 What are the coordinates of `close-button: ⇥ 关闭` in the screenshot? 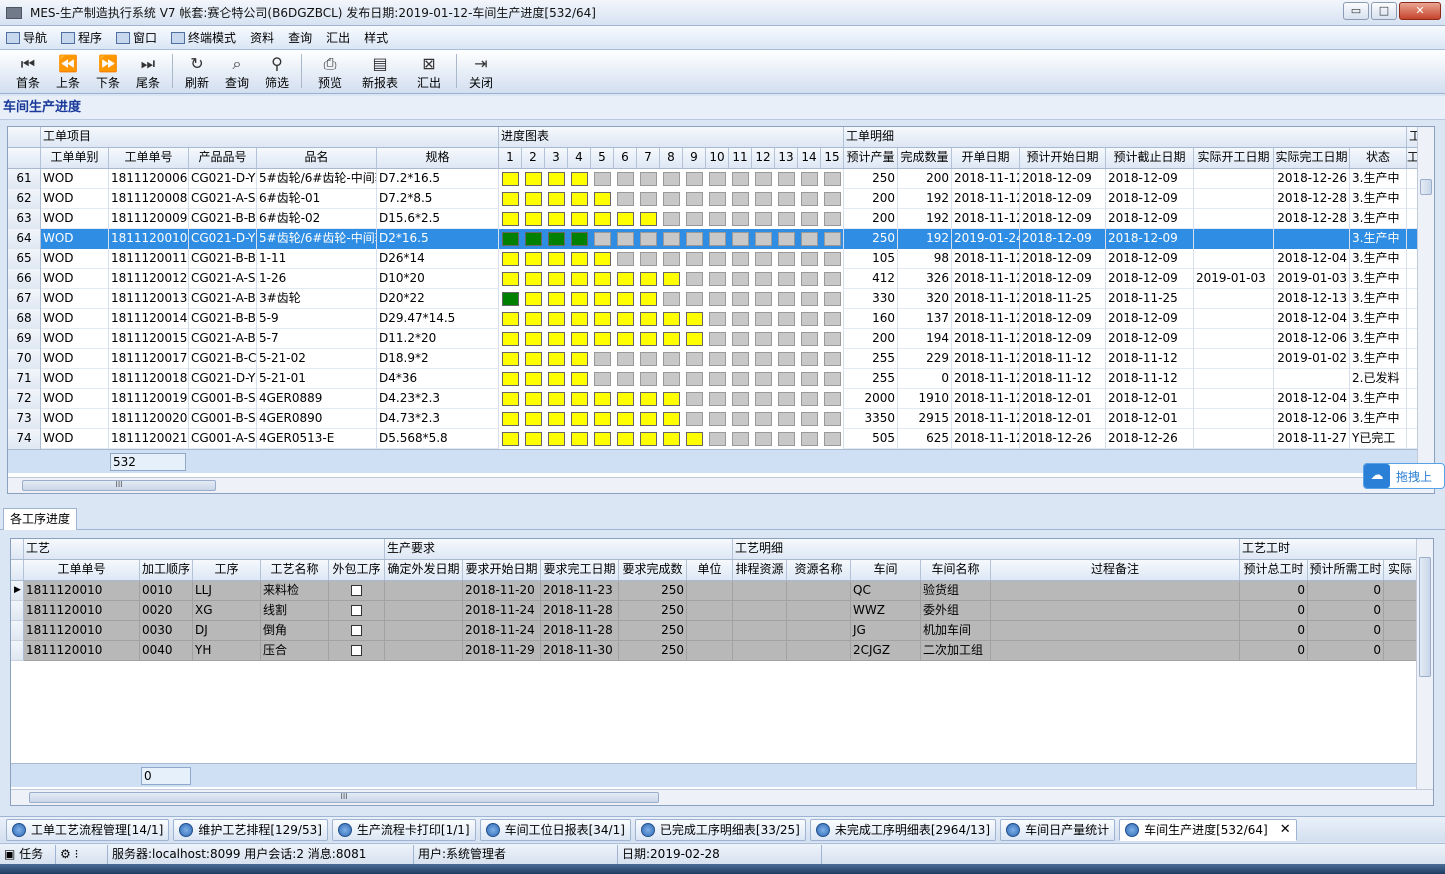 It's located at (481, 71).